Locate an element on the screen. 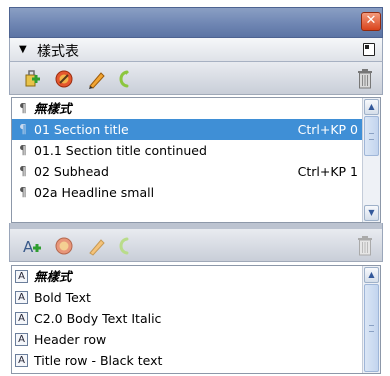  list-item: A 無樣式 is located at coordinates (187, 276).